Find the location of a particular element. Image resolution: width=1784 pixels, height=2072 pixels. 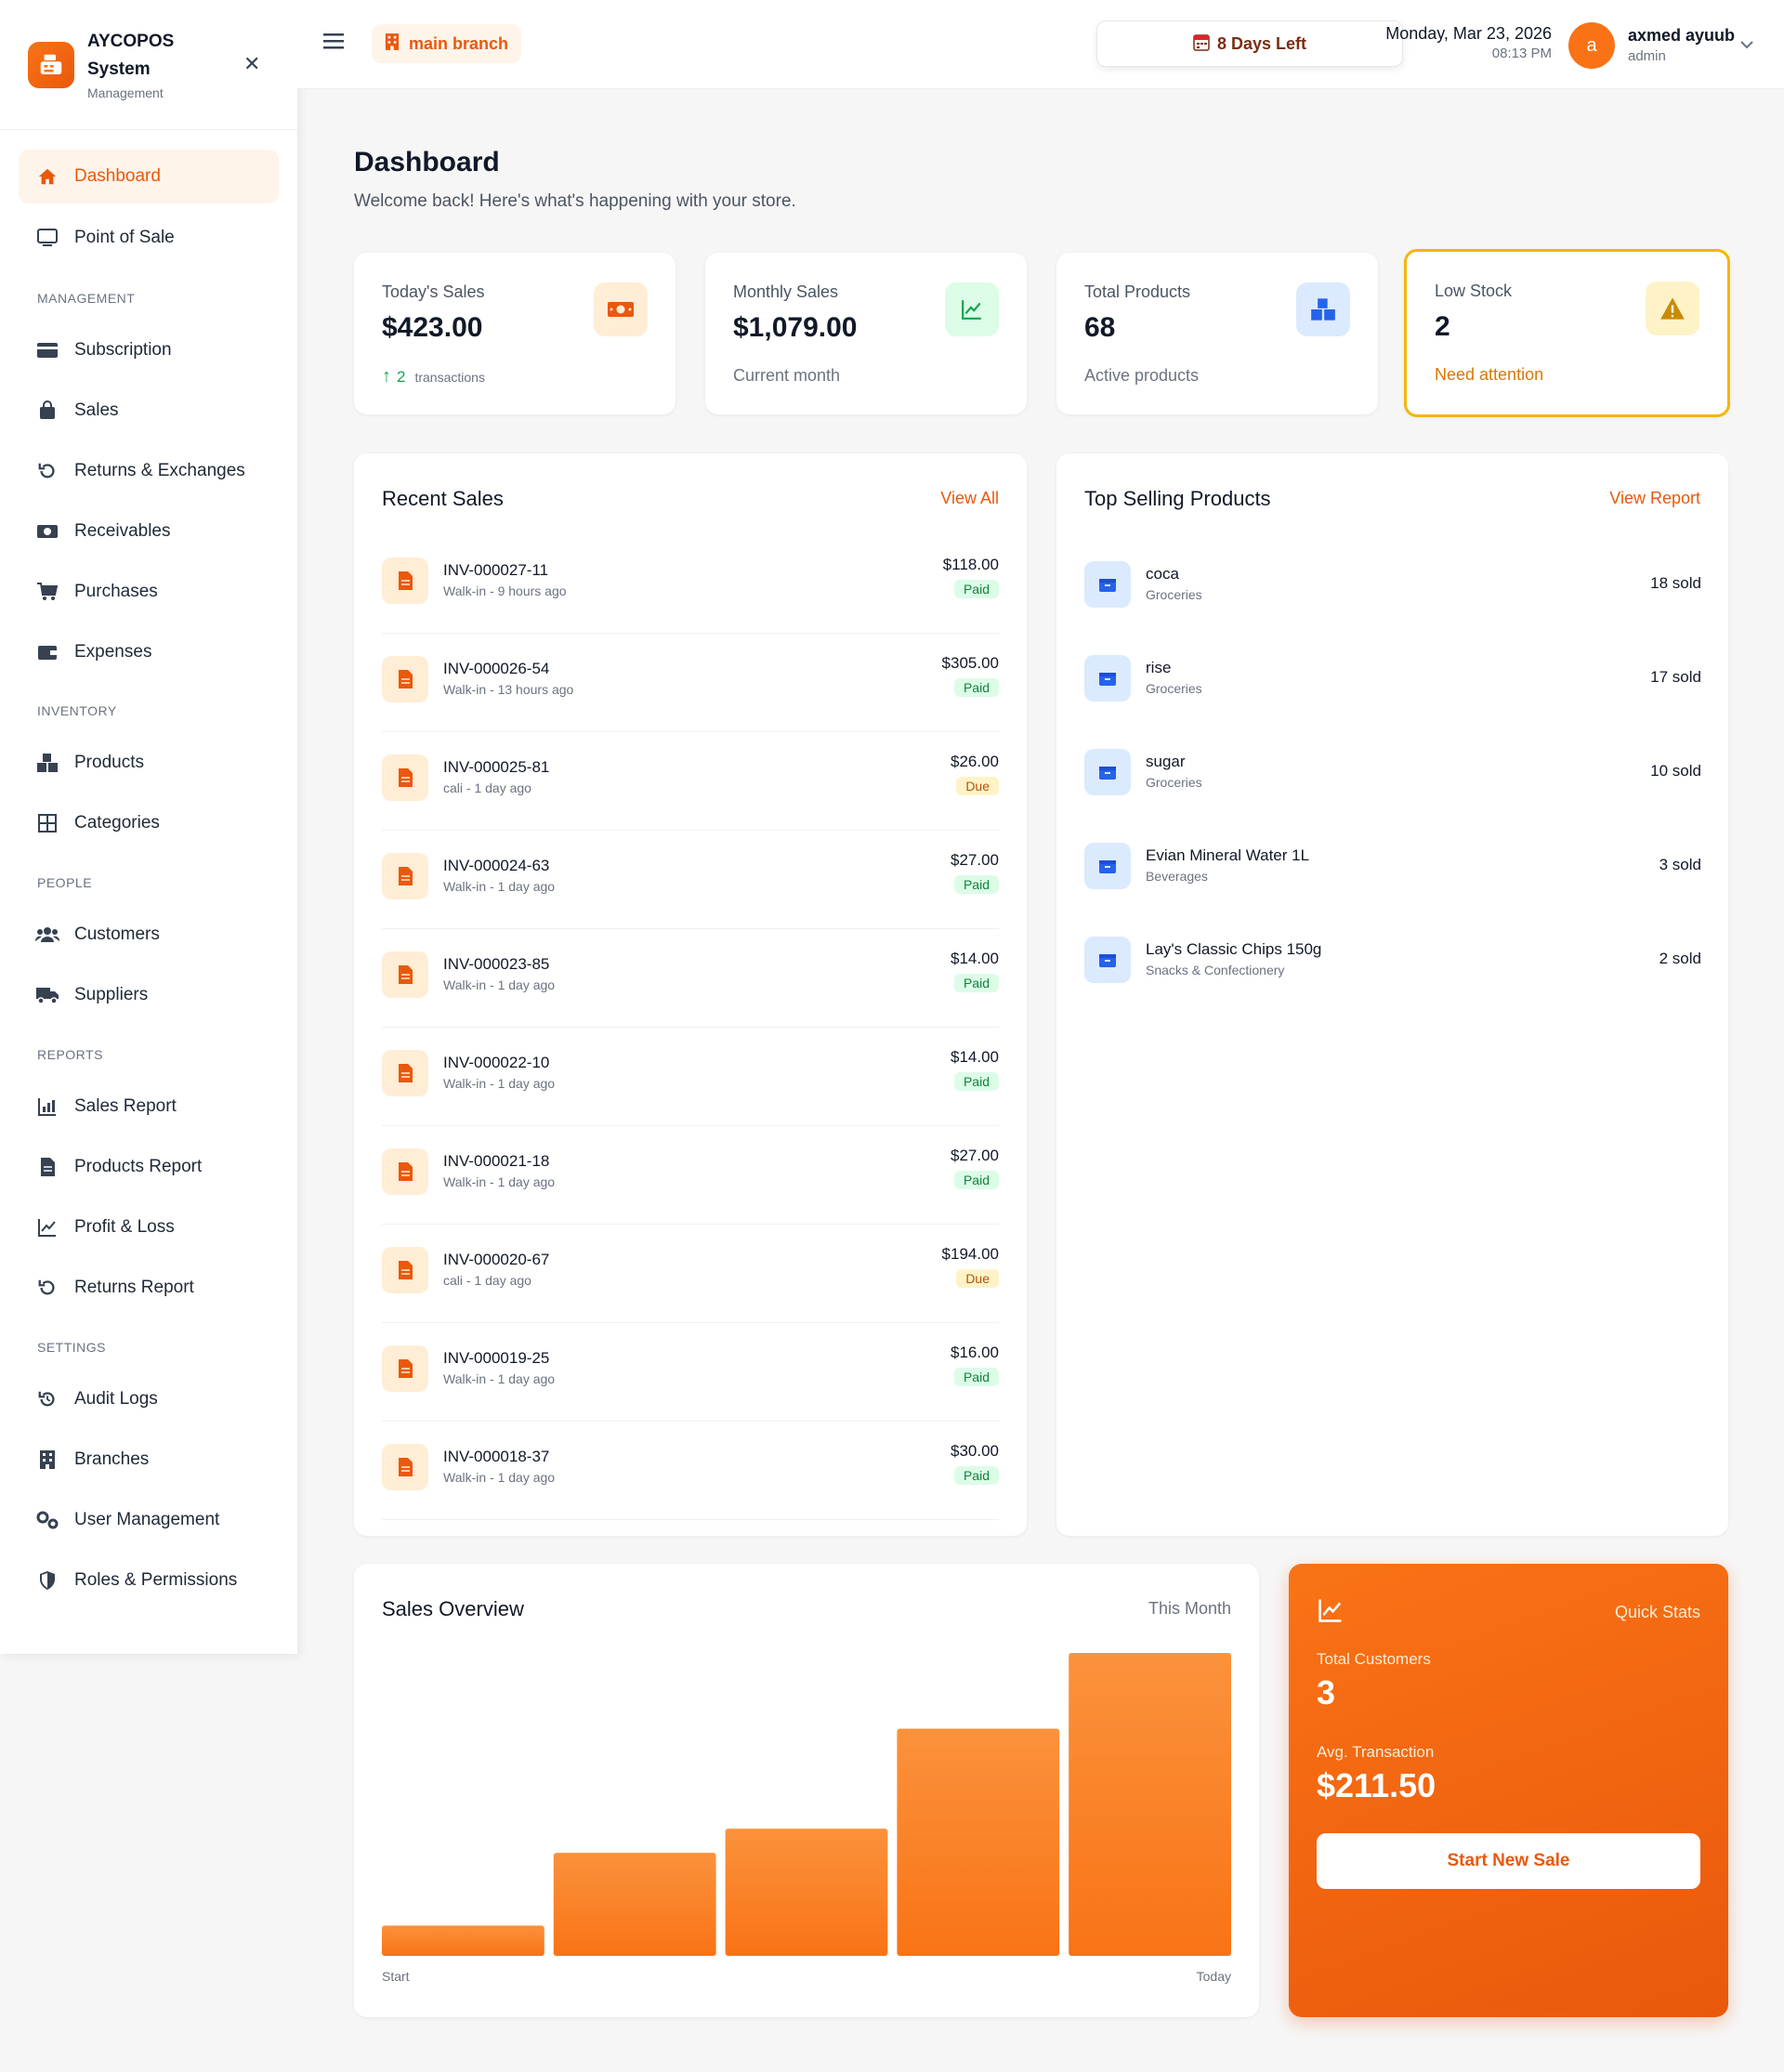

sidebar-item-label: Roles & Permissions is located at coordinates (156, 1580).